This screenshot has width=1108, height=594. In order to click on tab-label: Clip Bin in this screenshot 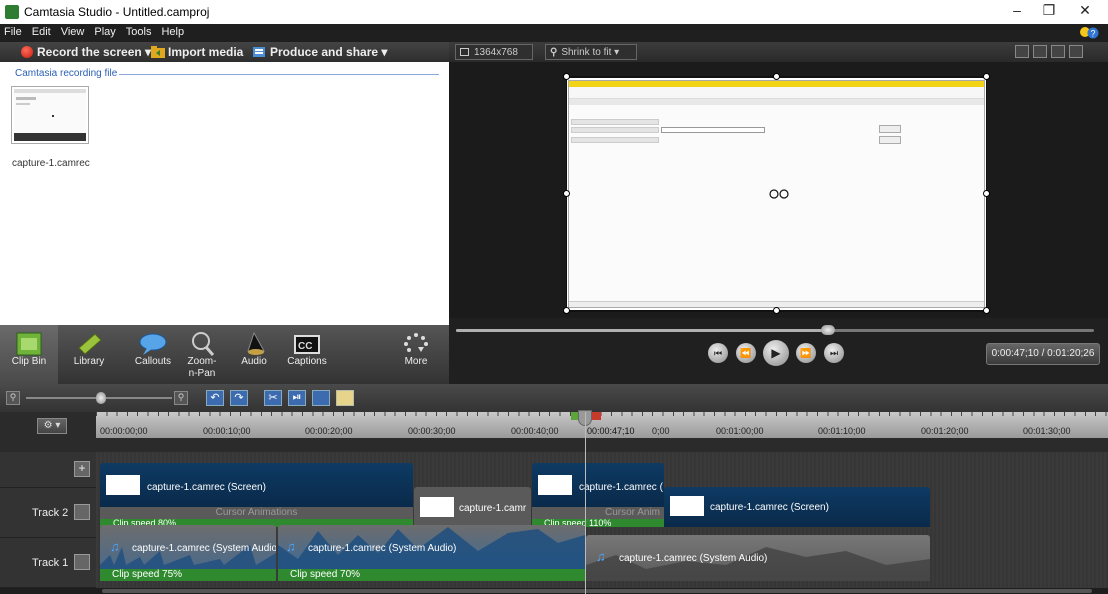, I will do `click(29, 361)`.